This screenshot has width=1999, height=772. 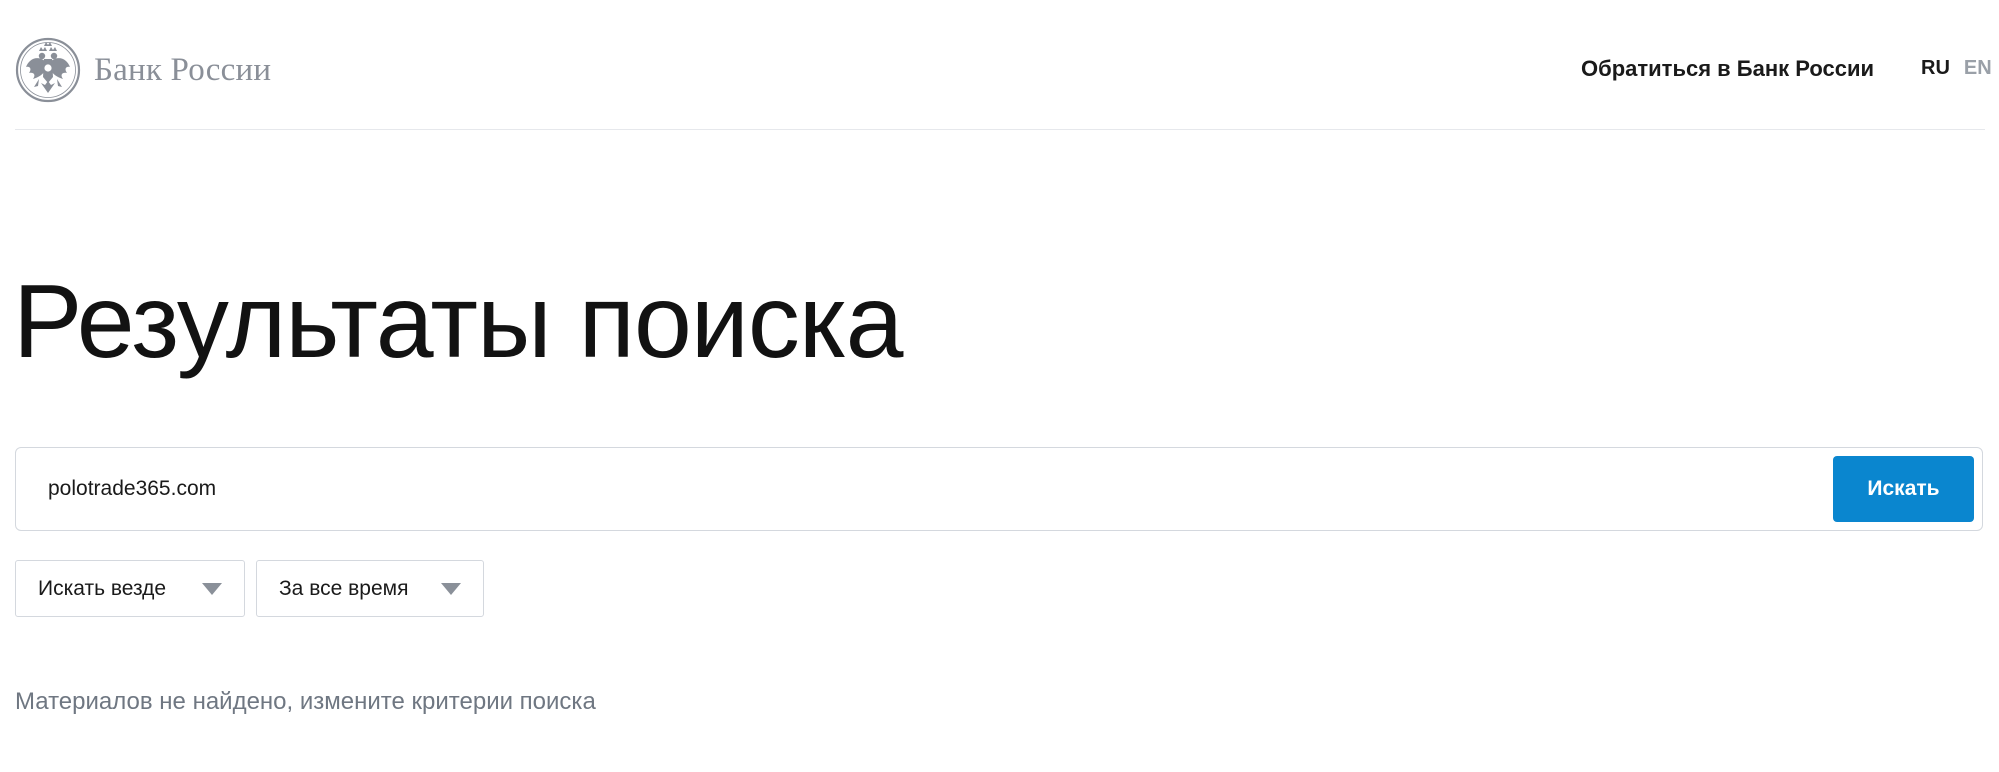 I want to click on contact-bank-link: Обратиться в Банк России, so click(x=1727, y=69).